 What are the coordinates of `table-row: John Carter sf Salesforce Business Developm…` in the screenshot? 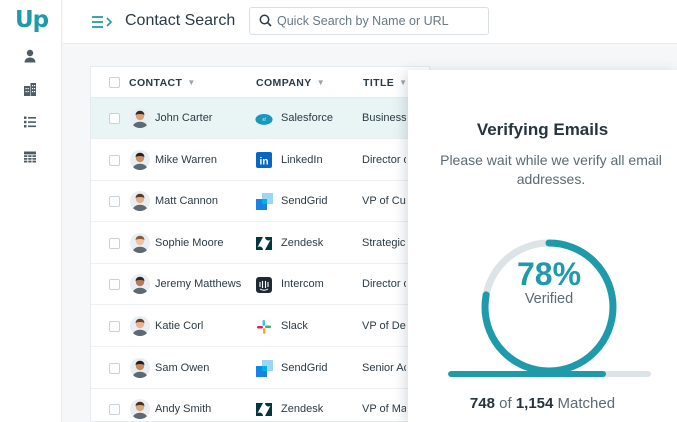 It's located at (260, 118).